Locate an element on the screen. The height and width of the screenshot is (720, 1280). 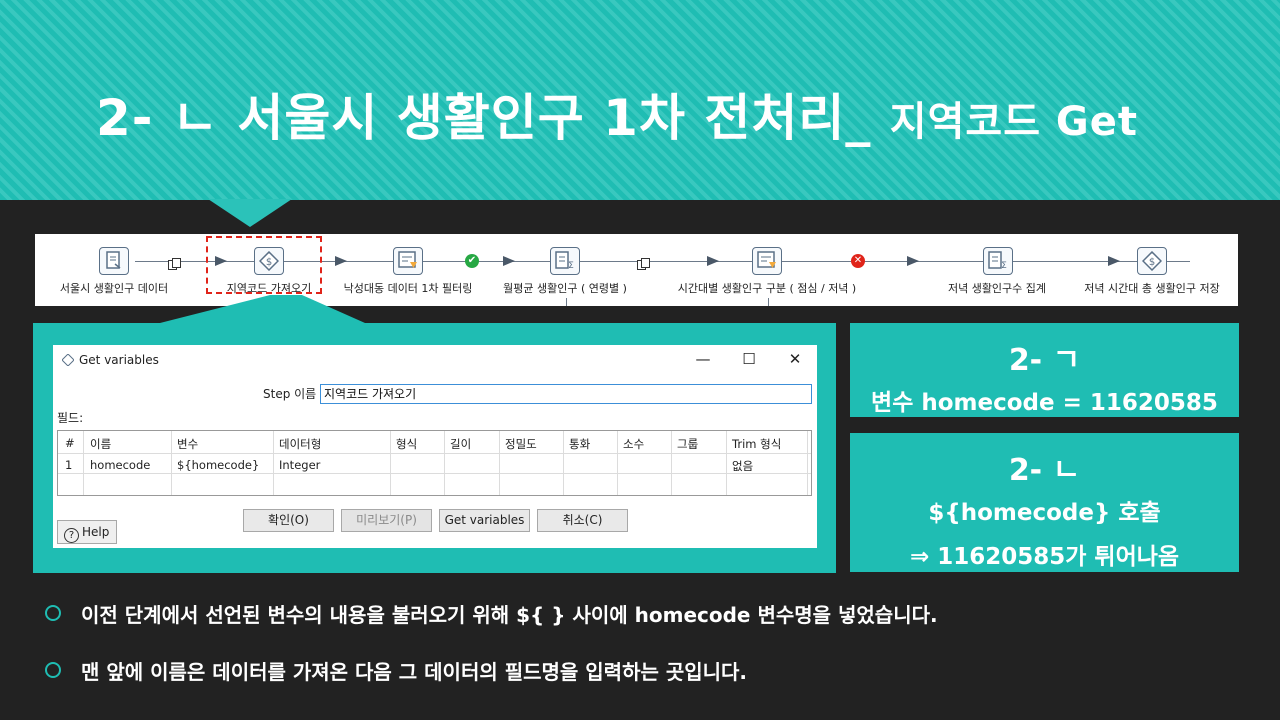
slide-title-sub: 지역코드 Get is located at coordinates (1014, 122).